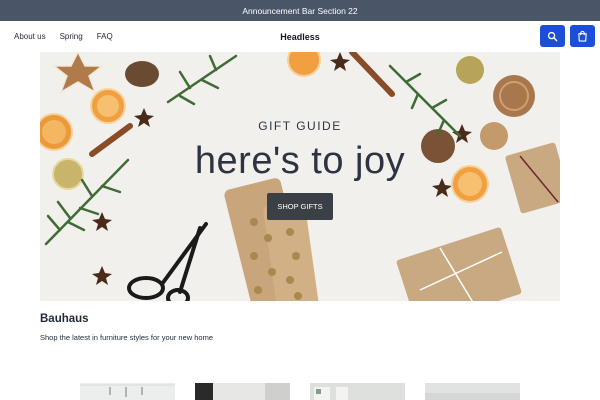 This screenshot has height=400, width=600. I want to click on interior-image, so click(242, 391).